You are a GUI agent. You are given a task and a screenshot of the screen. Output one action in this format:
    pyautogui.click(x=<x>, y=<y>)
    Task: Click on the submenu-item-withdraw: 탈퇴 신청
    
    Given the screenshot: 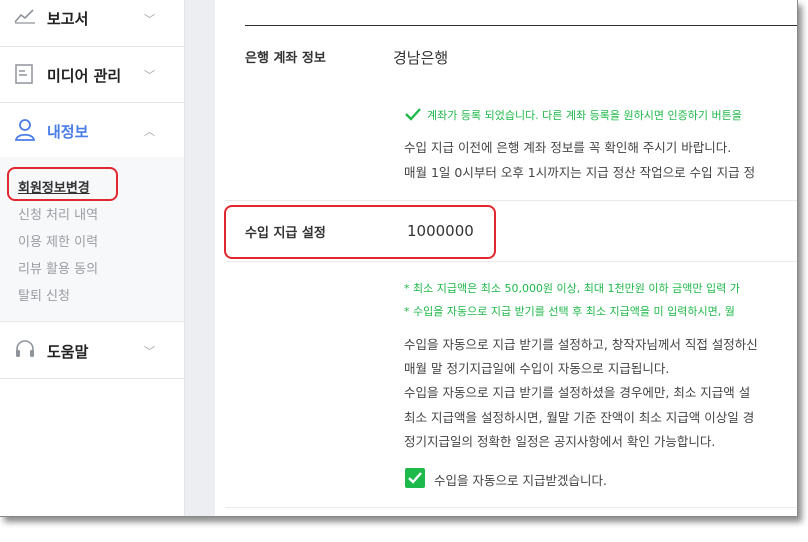 What is the action you would take?
    pyautogui.click(x=44, y=294)
    